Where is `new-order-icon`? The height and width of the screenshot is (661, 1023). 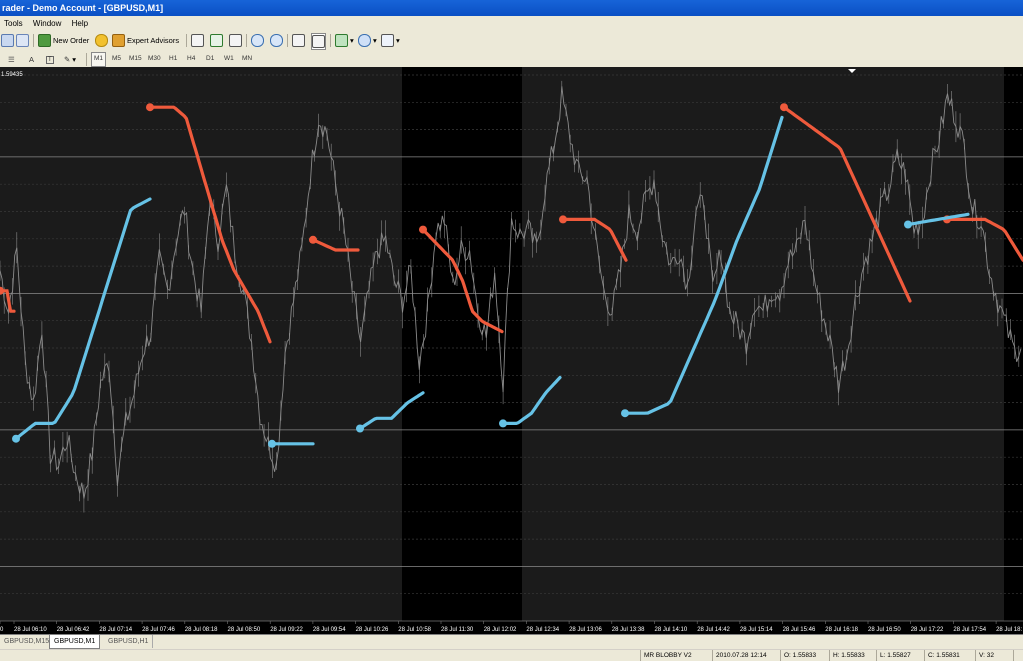 new-order-icon is located at coordinates (44, 40).